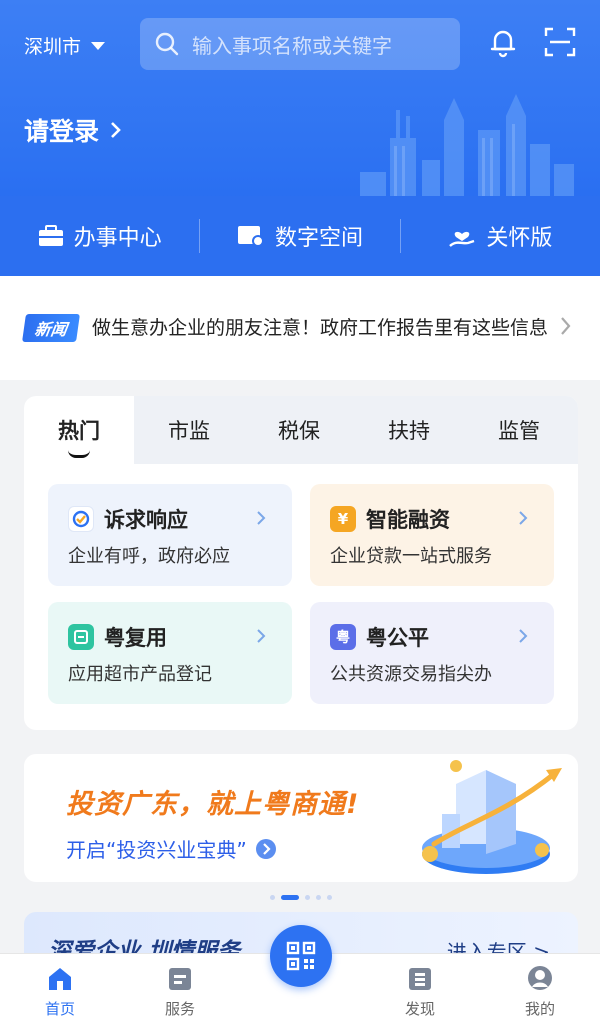 The image size is (600, 1025). I want to click on search-placeholder: 输入事项名称或关键字, so click(292, 45).